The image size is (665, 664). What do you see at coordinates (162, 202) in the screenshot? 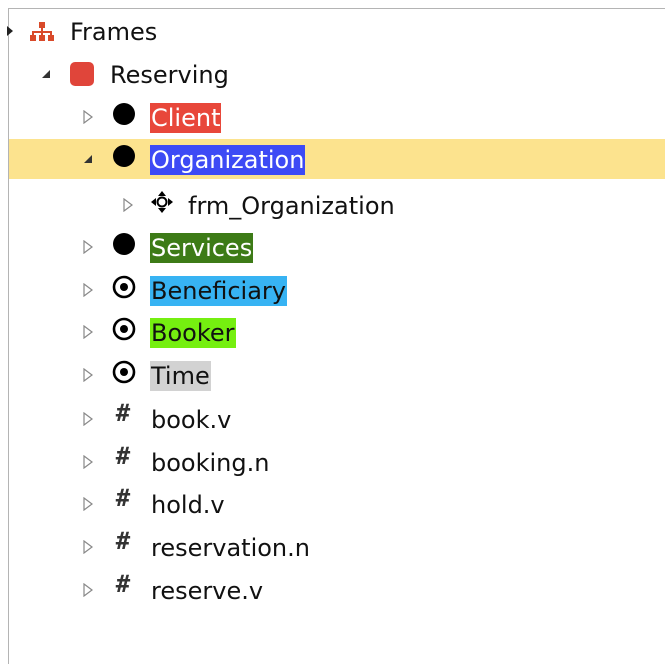
I see `crosshair-icon` at bounding box center [162, 202].